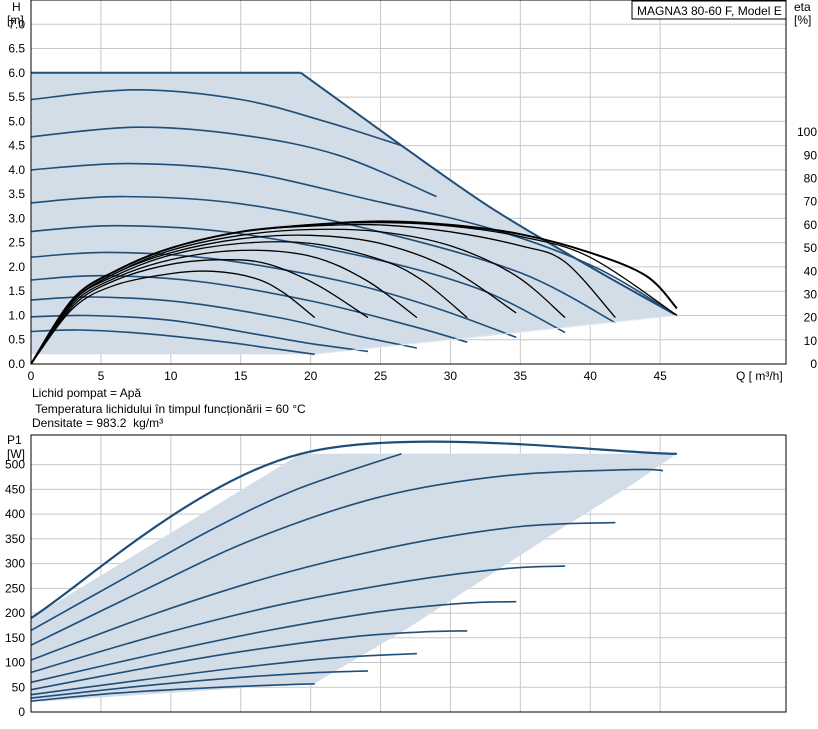  I want to click on power-axis-label: P1, so click(14, 440).